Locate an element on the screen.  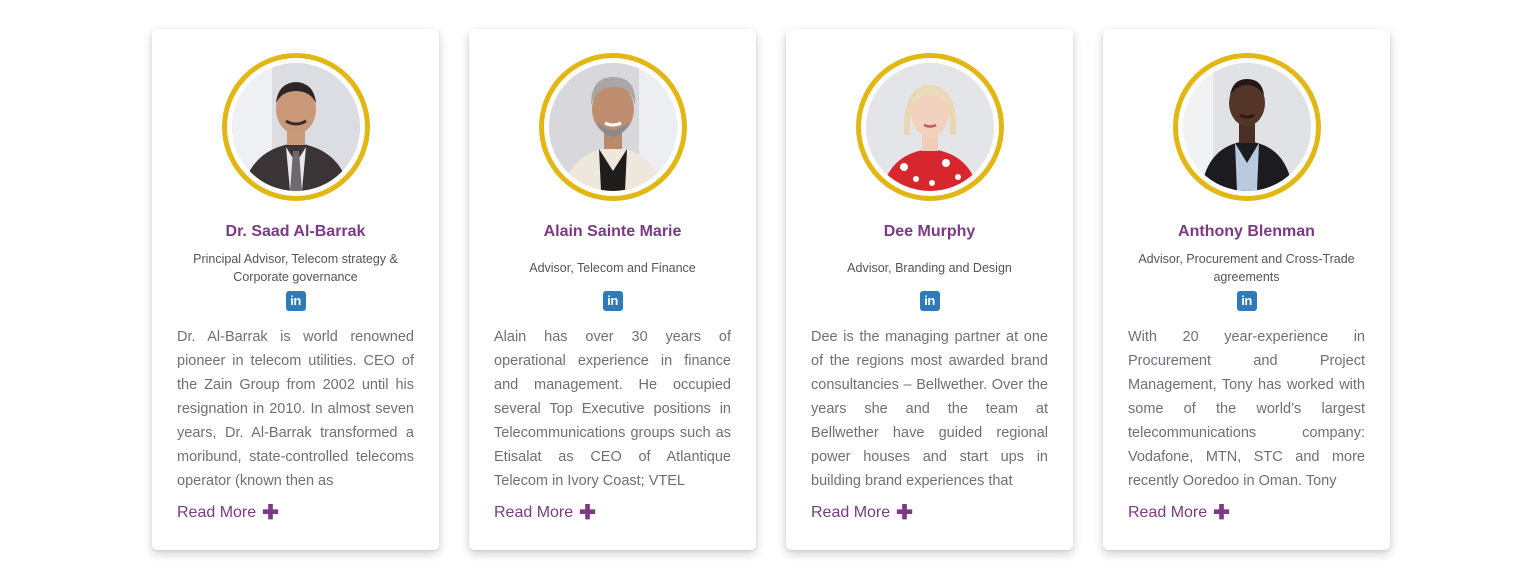
advisor-name: Anthony Blenman is located at coordinates (1246, 231).